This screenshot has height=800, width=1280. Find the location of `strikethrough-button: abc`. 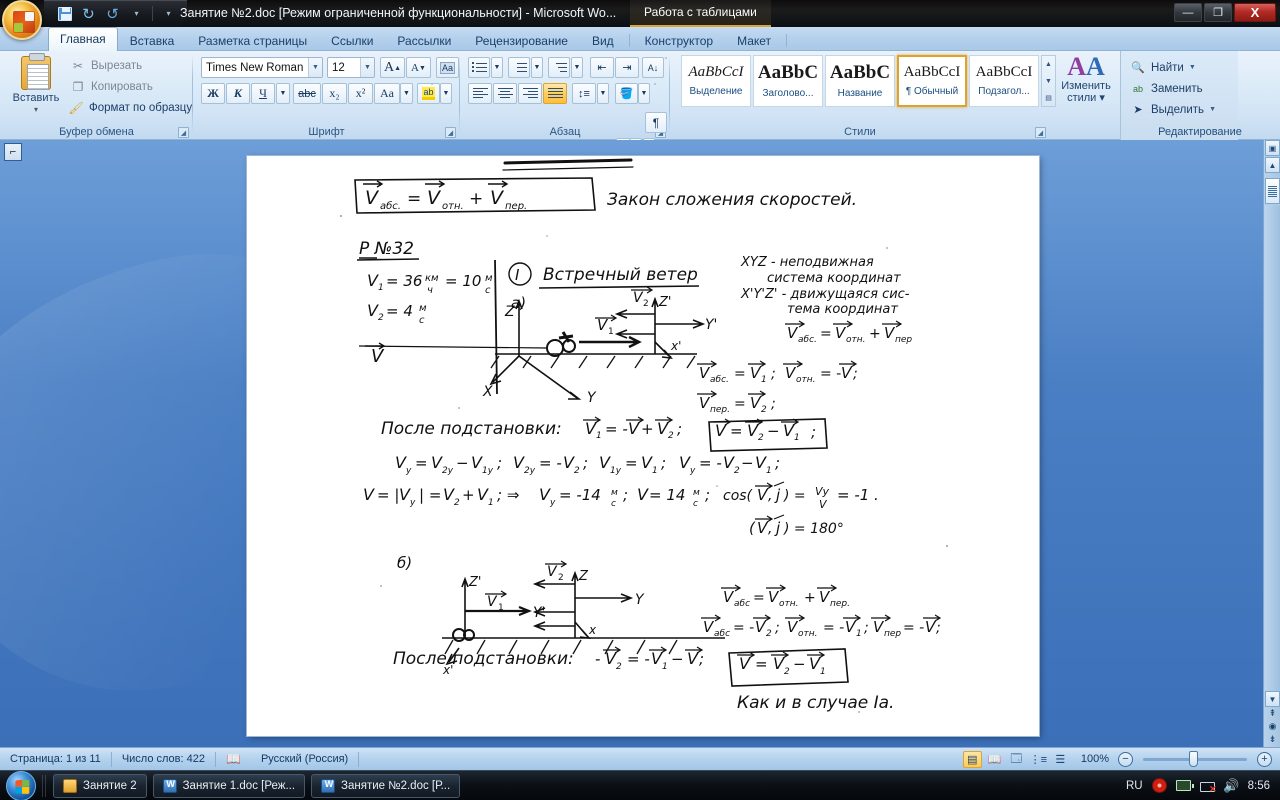

strikethrough-button: abc is located at coordinates (307, 93).